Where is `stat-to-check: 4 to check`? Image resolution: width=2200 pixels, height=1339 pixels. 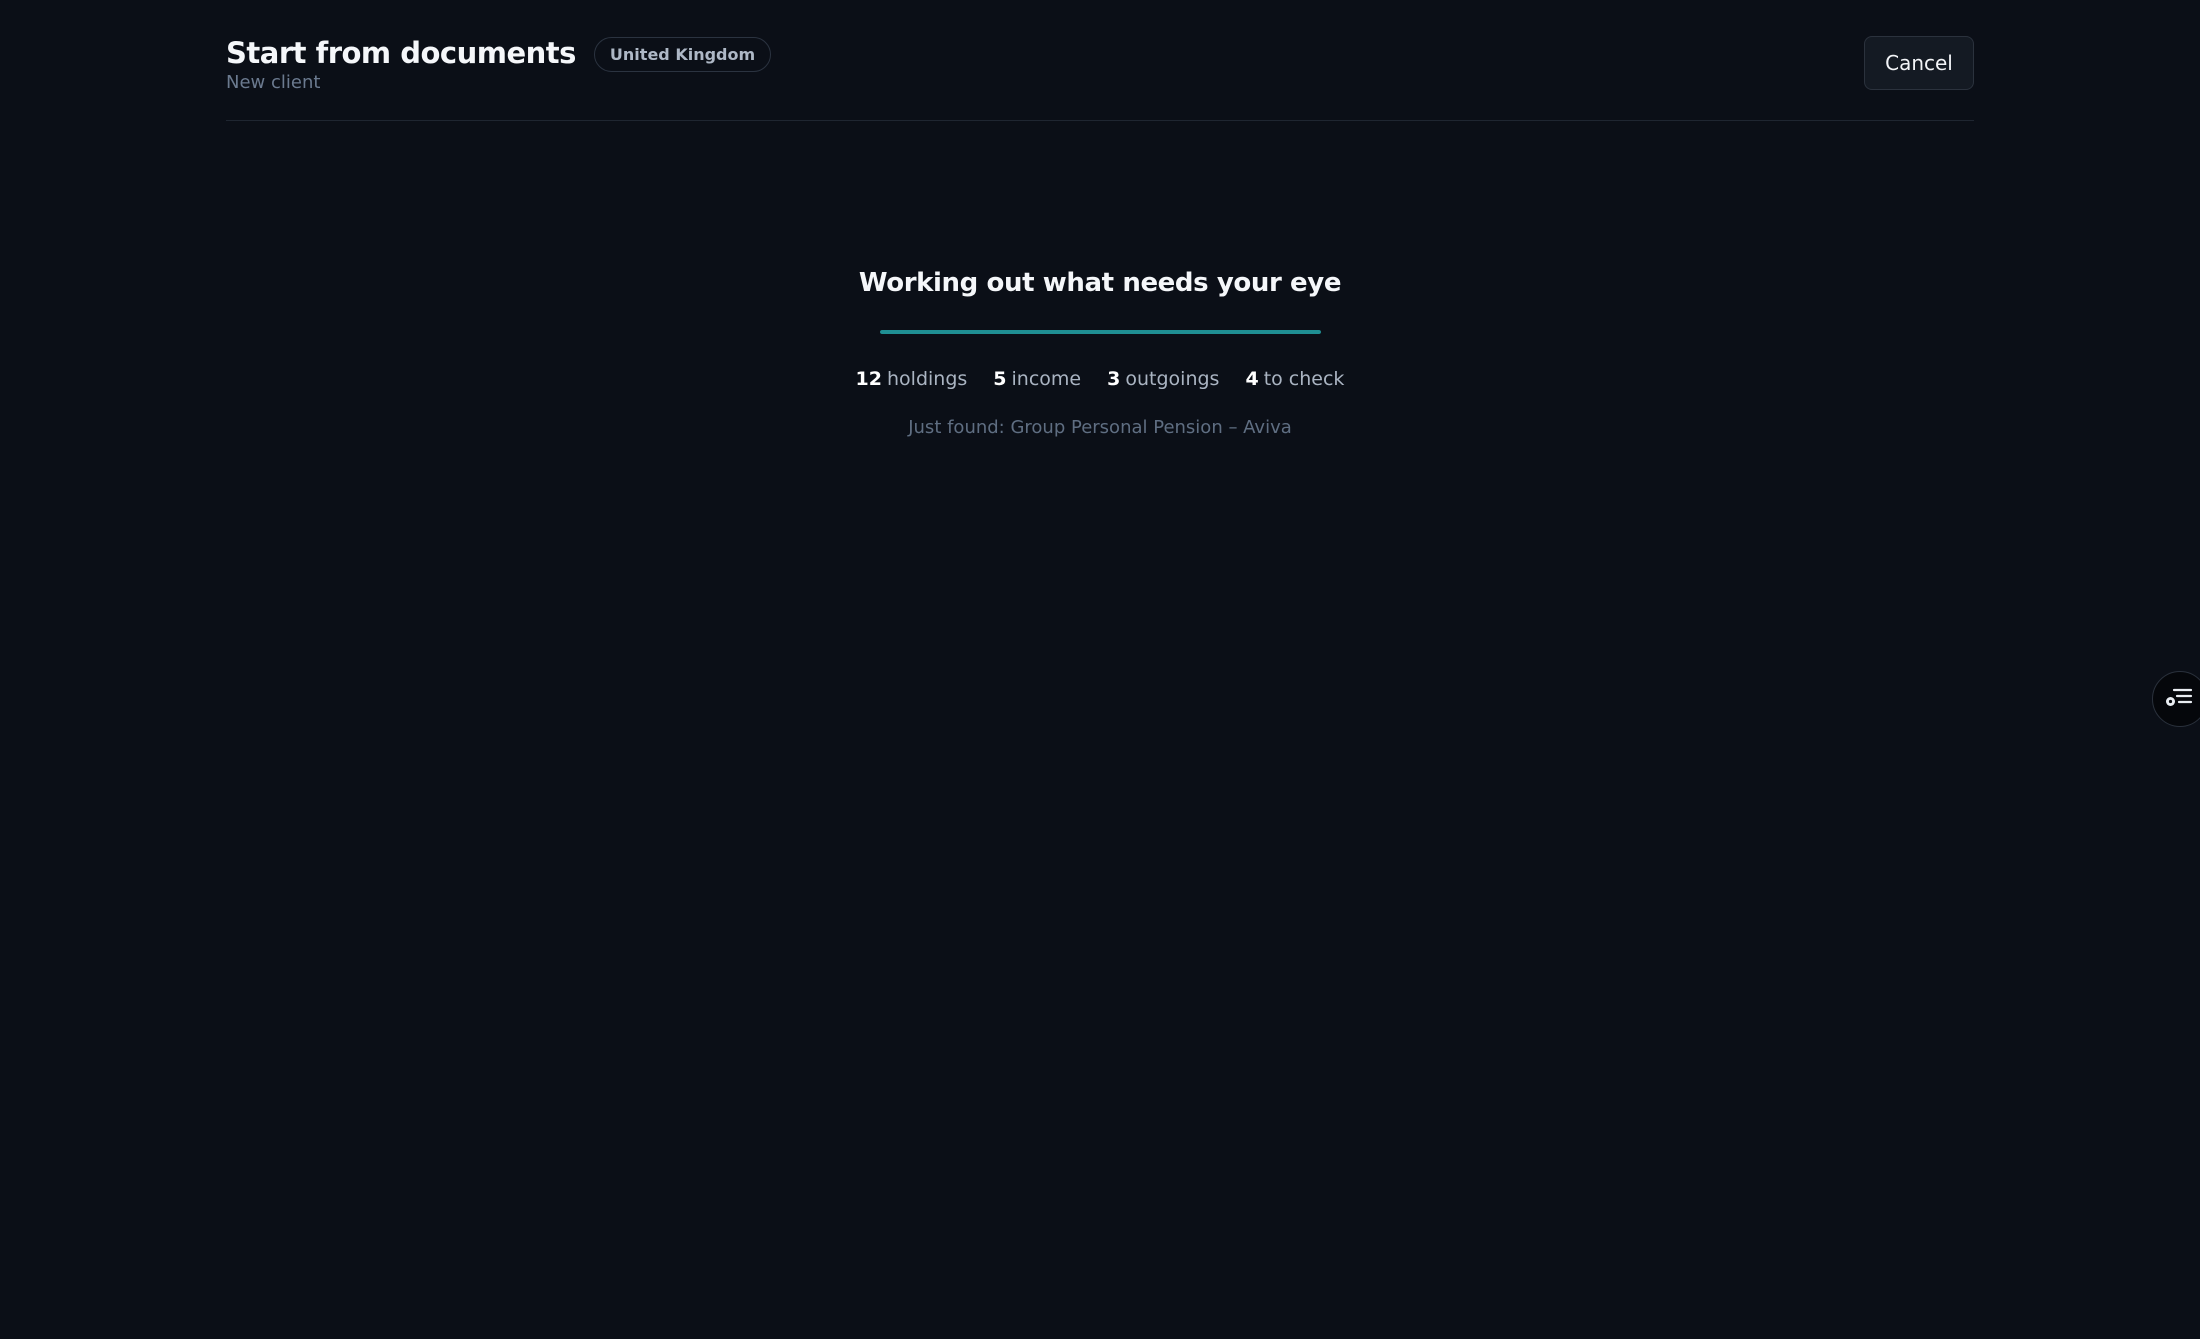 stat-to-check: 4 to check is located at coordinates (1294, 379).